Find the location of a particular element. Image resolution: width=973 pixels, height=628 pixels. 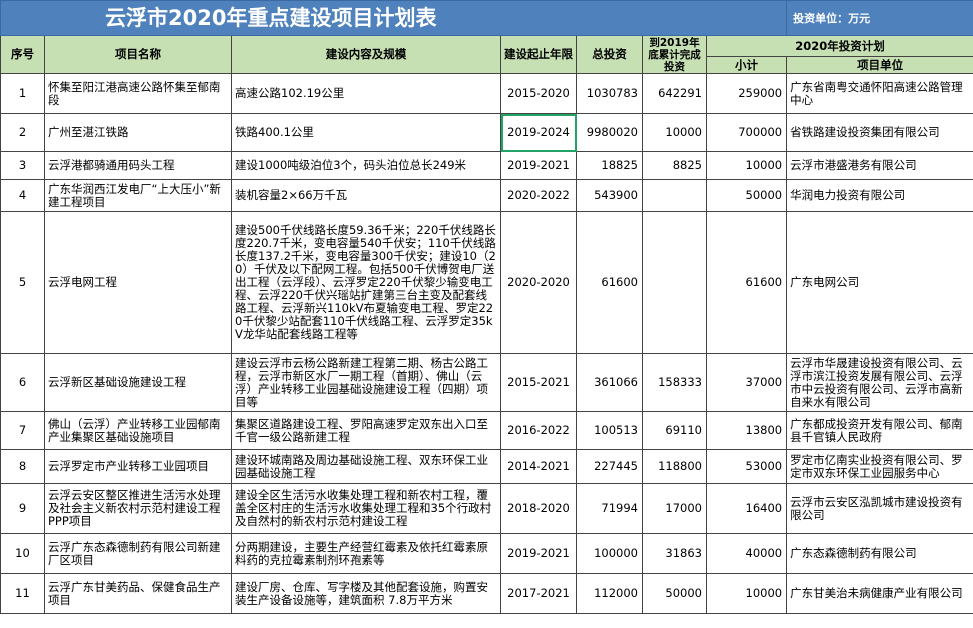

cell-owner: 广东态森德制药有限公司 is located at coordinates (879, 553).